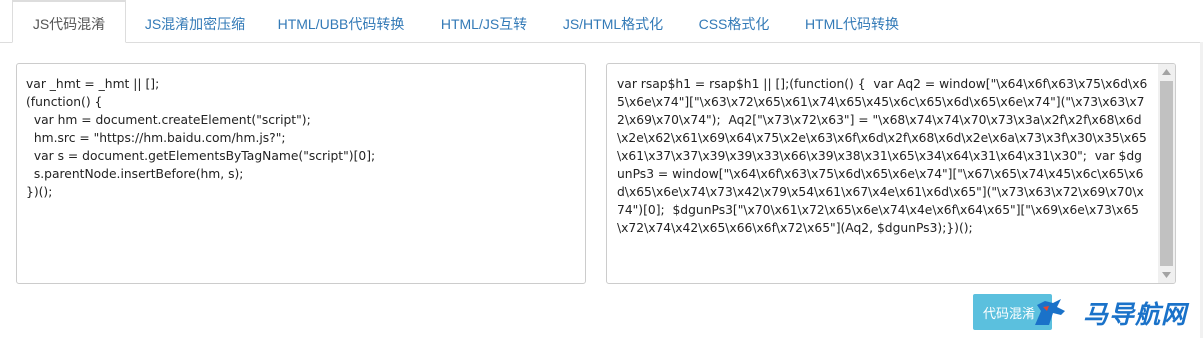  Describe the element at coordinates (484, 21) in the screenshot. I see `tab-html-js-convert: HTML/JS互转` at that location.